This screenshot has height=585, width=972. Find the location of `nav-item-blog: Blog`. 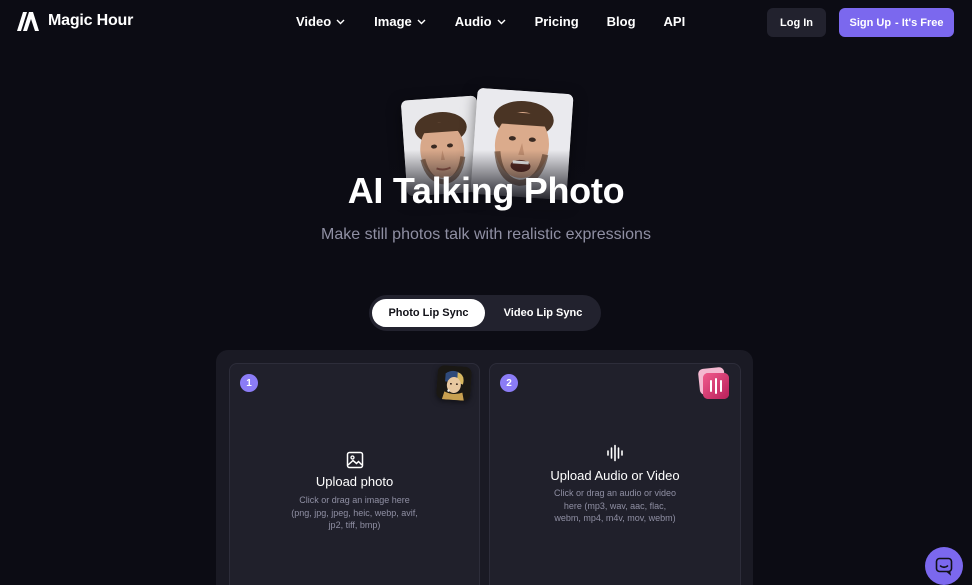

nav-item-blog: Blog is located at coordinates (621, 21).